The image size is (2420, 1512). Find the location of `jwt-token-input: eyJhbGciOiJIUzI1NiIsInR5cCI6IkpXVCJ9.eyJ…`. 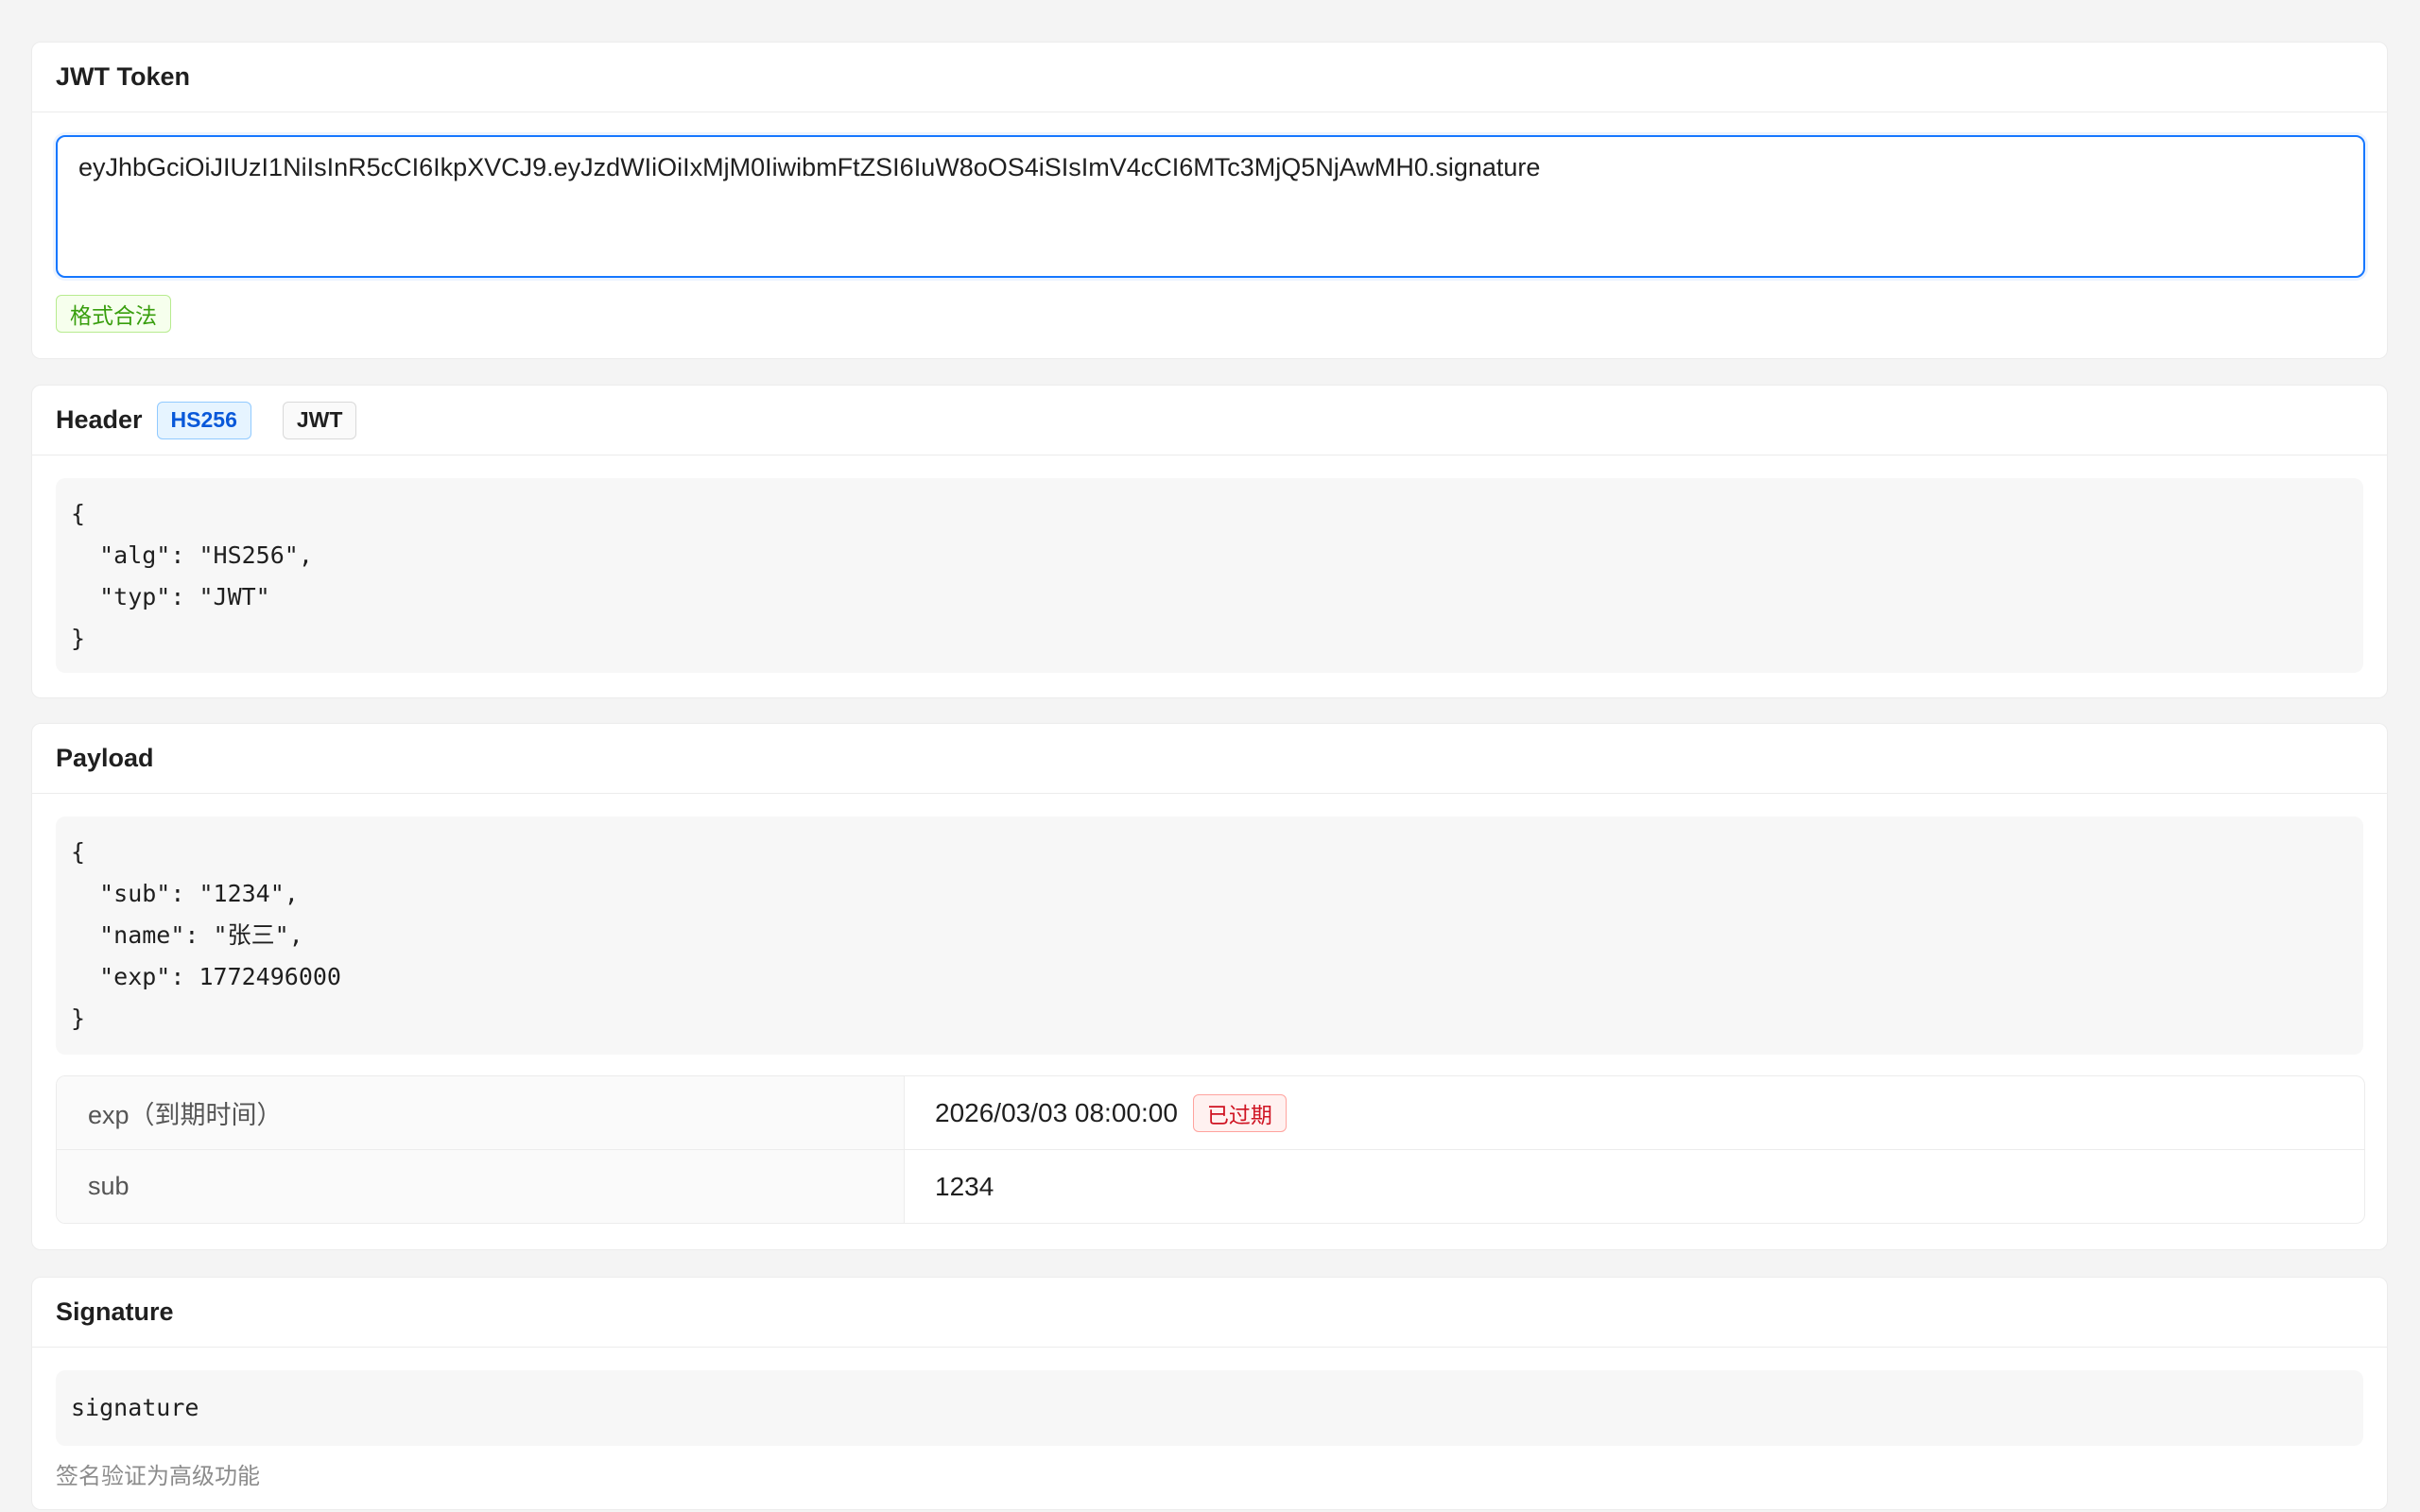

jwt-token-input: eyJhbGciOiJIUzI1NiIsInR5cCI6IkpXVCJ9.eyJ… is located at coordinates (1210, 206).